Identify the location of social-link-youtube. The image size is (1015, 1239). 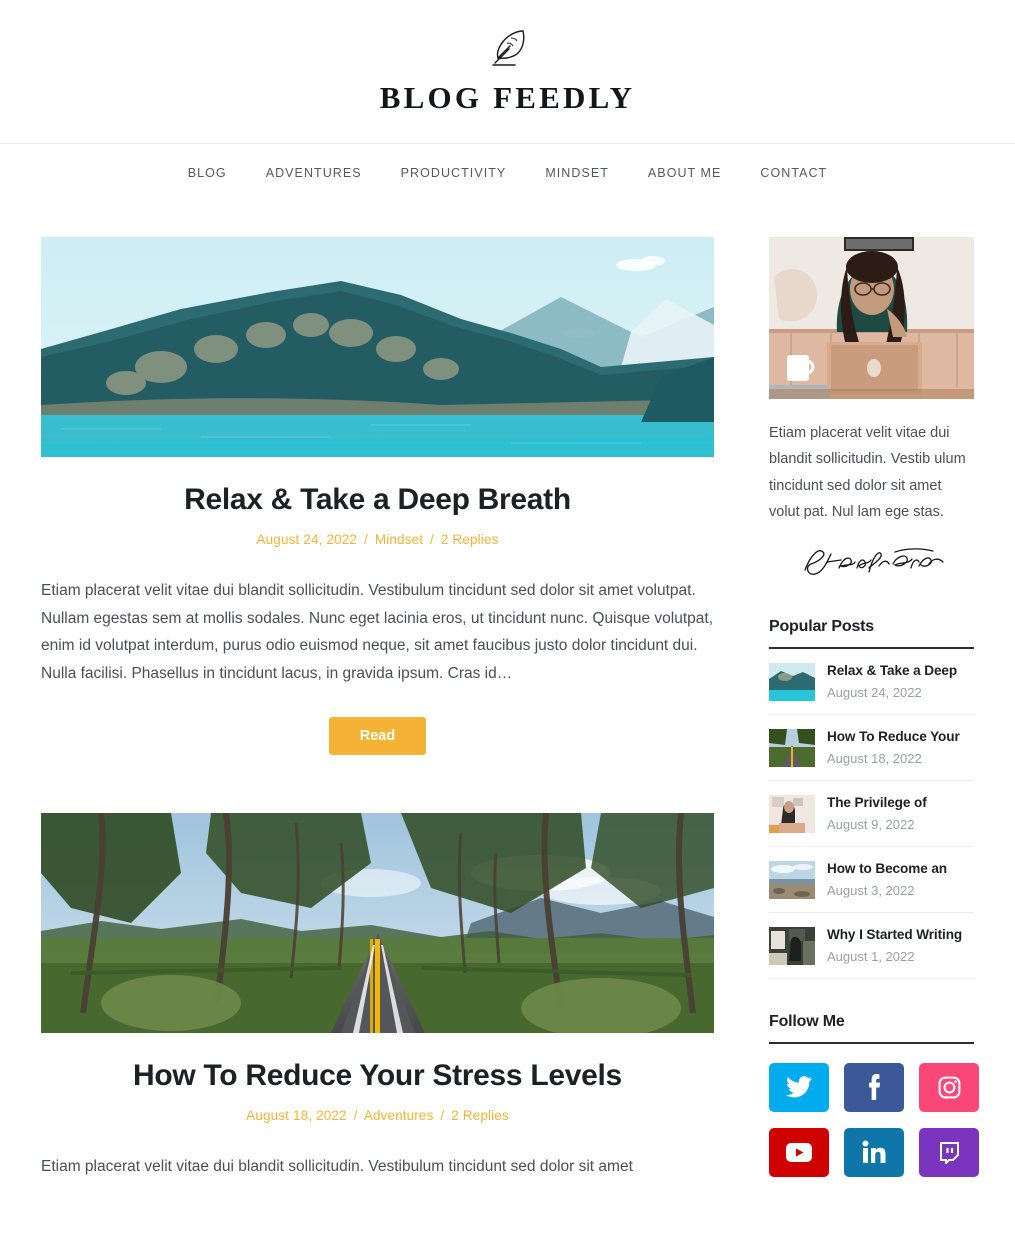
(799, 1152).